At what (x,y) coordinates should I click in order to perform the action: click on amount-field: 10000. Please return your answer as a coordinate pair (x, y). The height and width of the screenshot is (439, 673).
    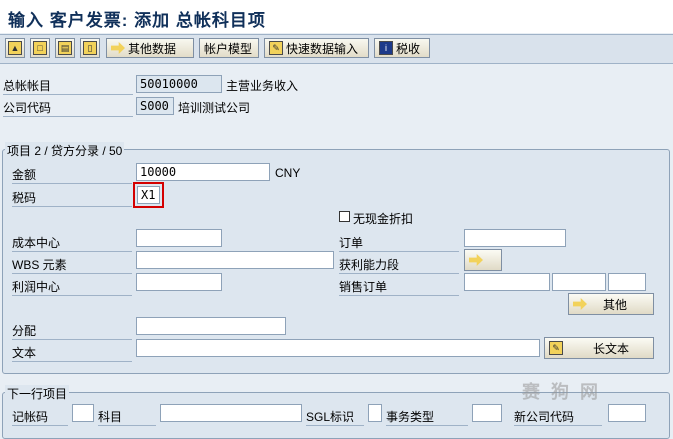
    Looking at the image, I should click on (203, 172).